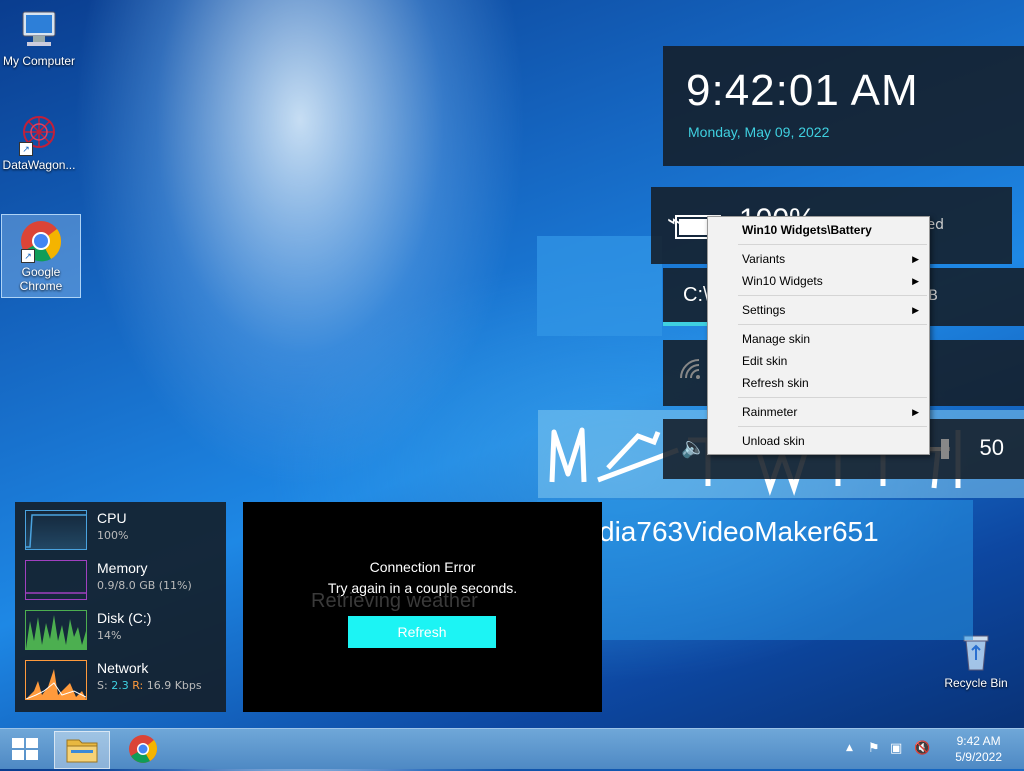 The image size is (1024, 771). What do you see at coordinates (922, 748) in the screenshot?
I see `volume-muted-tray-icon: 🔇` at bounding box center [922, 748].